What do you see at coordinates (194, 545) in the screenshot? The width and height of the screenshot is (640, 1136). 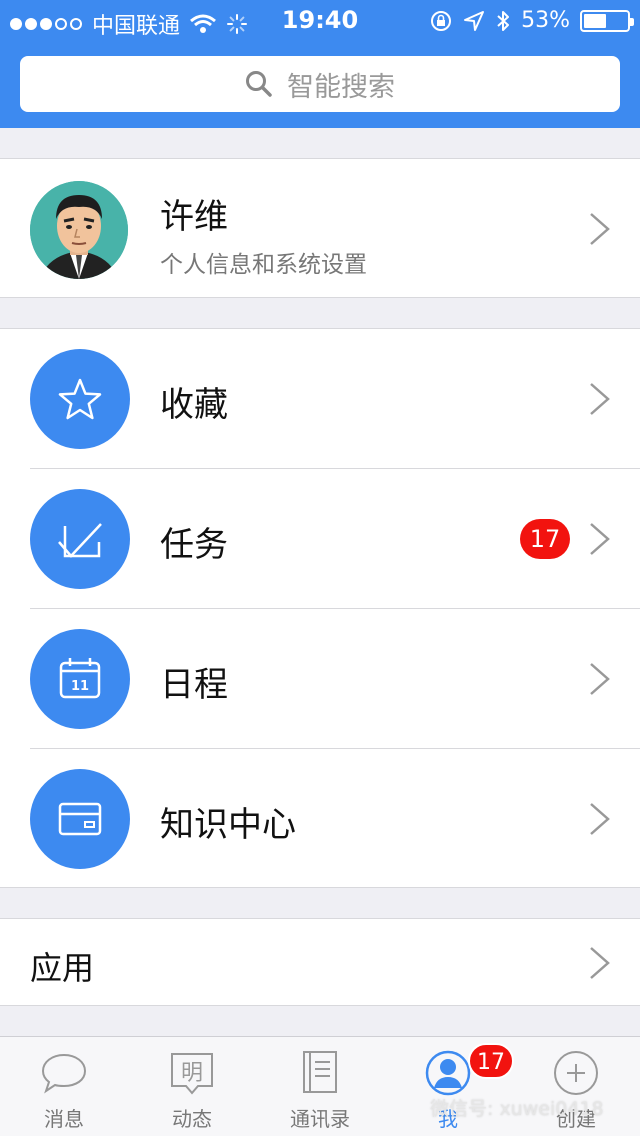 I see `menu-item-label: 任务` at bounding box center [194, 545].